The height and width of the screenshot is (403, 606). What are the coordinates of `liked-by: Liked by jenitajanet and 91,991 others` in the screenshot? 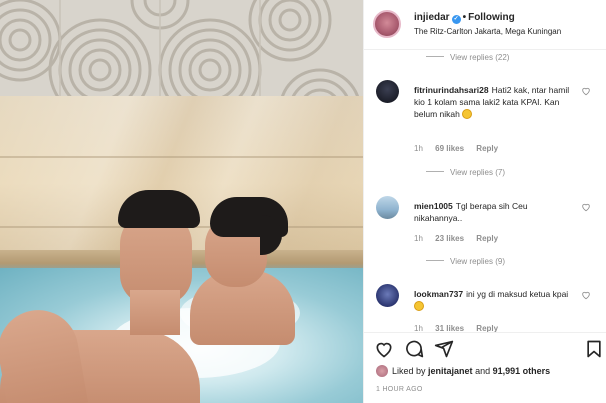 It's located at (463, 371).